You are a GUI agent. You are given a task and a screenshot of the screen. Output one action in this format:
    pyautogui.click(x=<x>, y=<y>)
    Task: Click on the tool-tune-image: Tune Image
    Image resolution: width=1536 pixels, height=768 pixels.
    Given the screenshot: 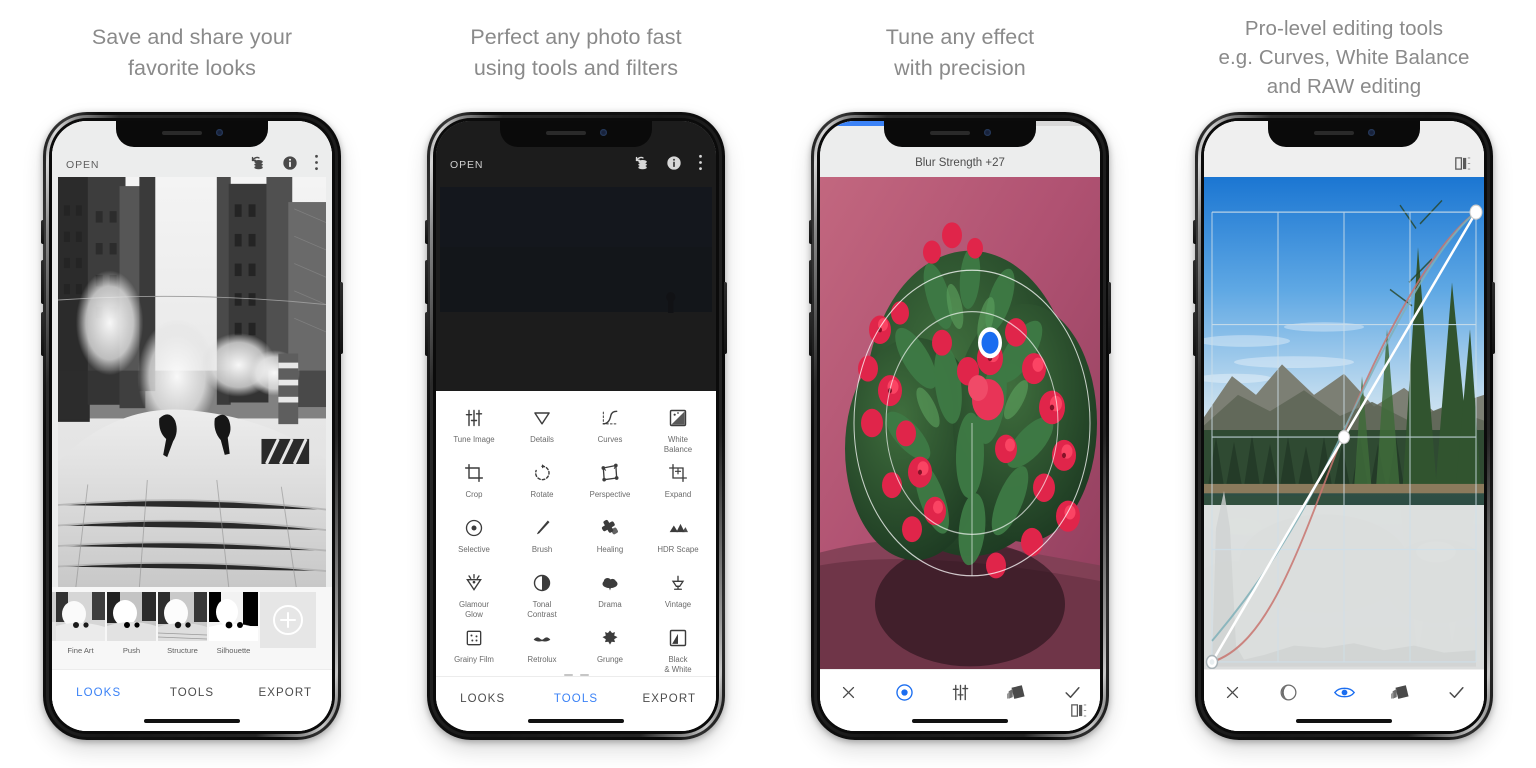 What is the action you would take?
    pyautogui.click(x=474, y=426)
    